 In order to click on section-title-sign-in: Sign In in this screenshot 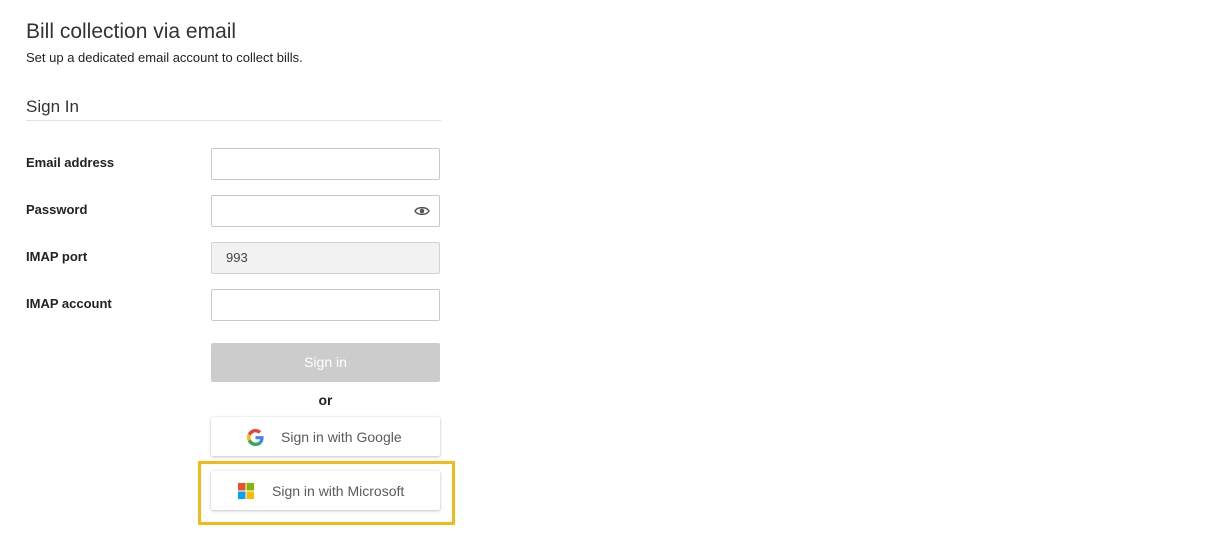, I will do `click(52, 106)`.